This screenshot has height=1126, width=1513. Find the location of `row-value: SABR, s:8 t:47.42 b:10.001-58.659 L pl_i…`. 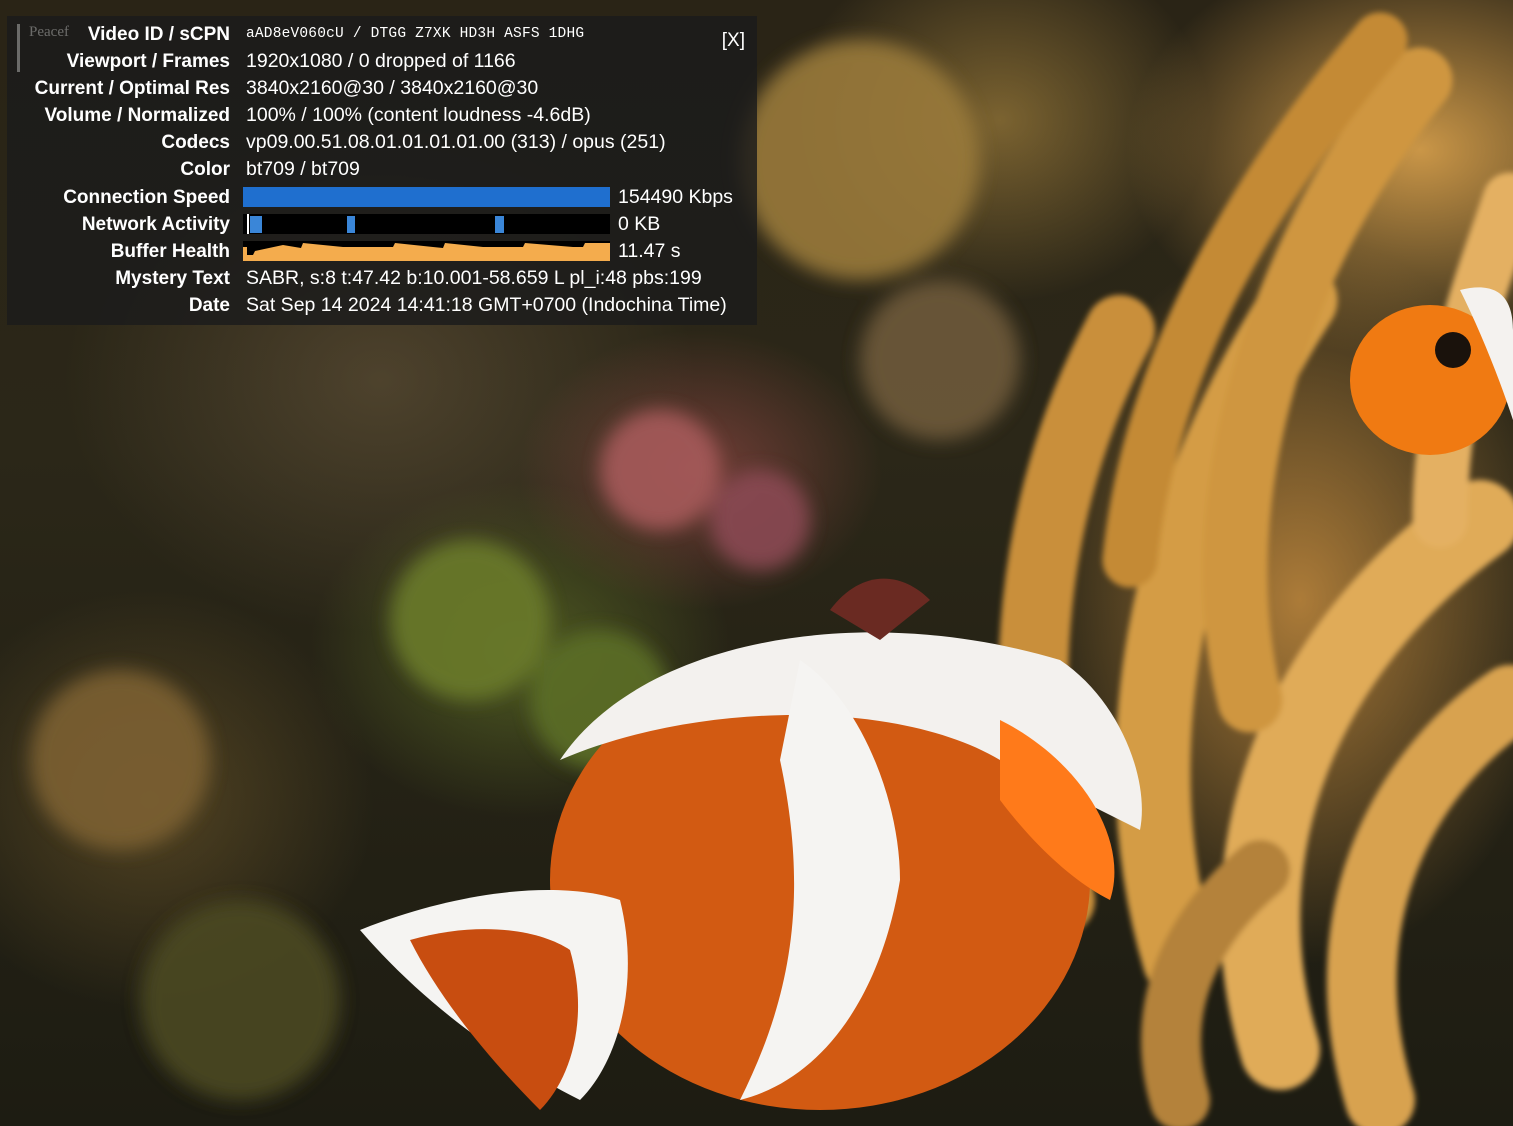

row-value: SABR, s:8 t:47.42 b:10.001-58.659 L pl_i… is located at coordinates (474, 278).